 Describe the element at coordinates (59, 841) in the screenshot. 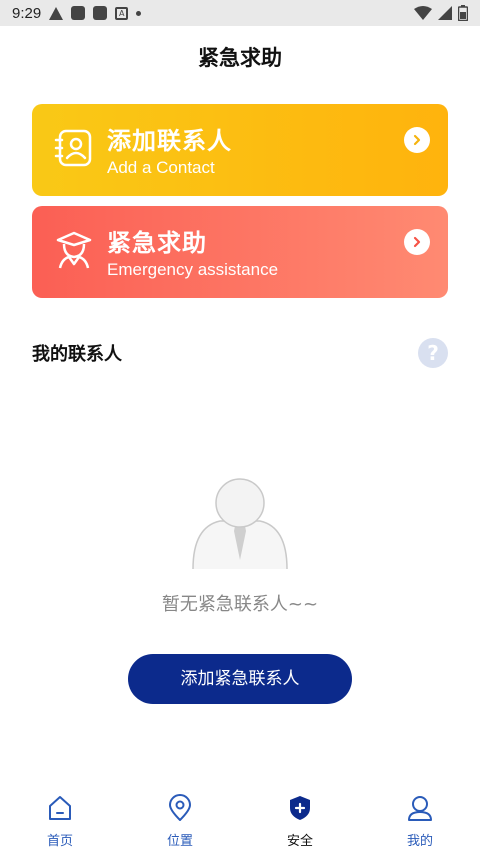

I see `nav-label-home: 首页` at that location.